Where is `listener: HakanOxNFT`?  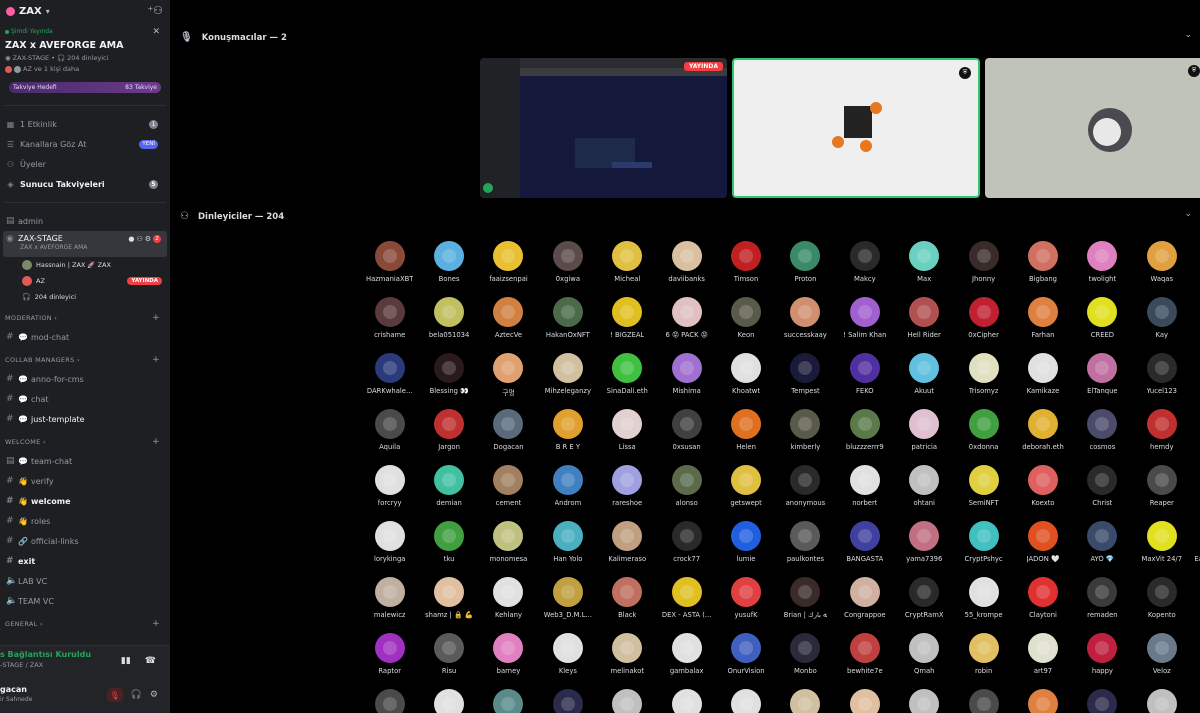 listener: HakanOxNFT is located at coordinates (567, 325).